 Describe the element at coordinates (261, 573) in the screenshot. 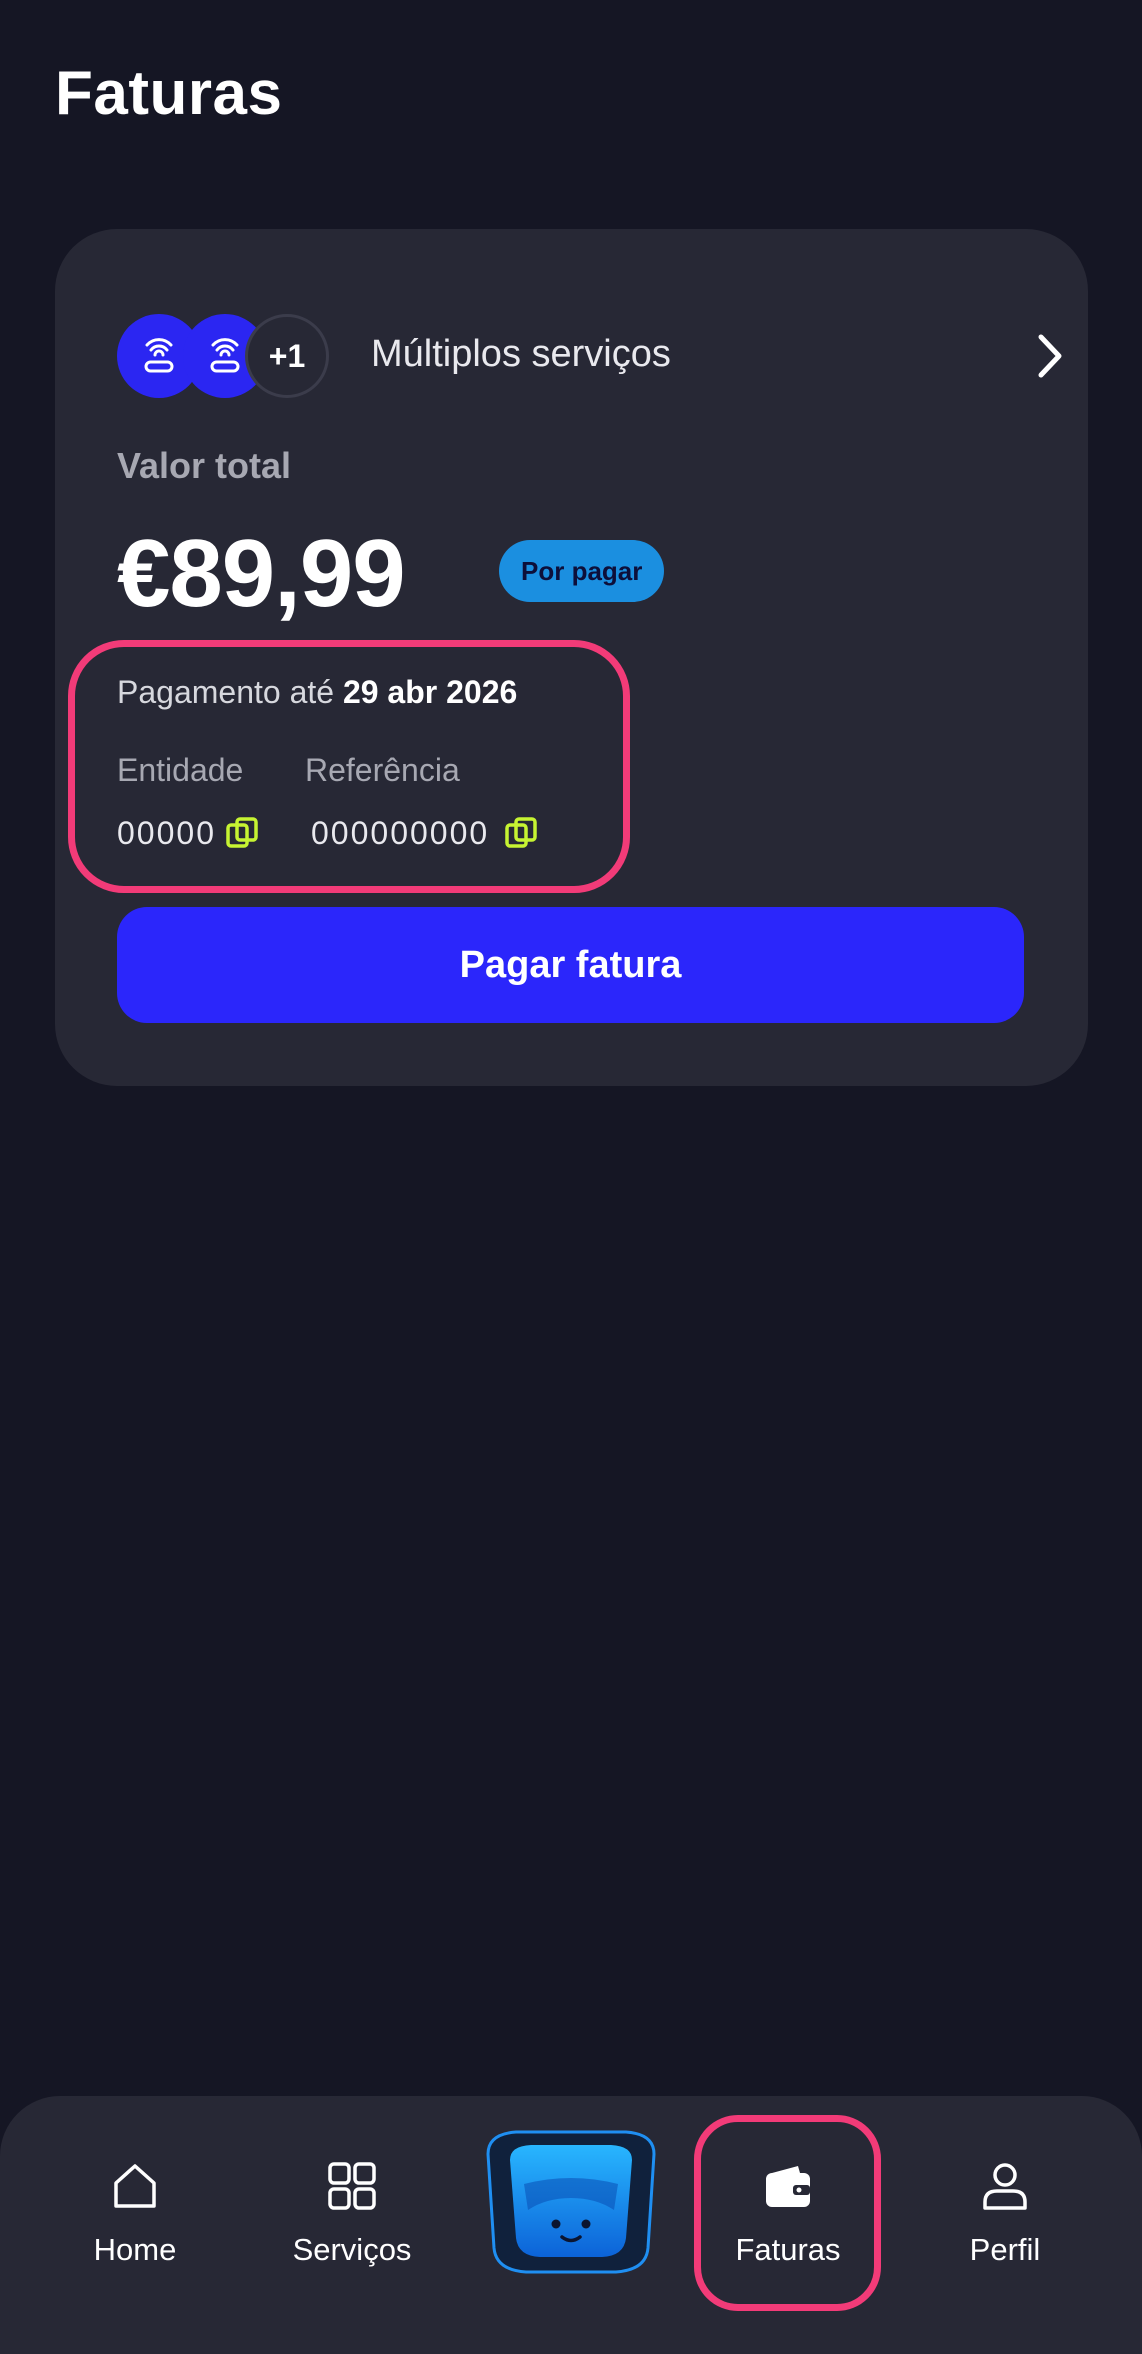

I see `total-amount: €89,99` at that location.